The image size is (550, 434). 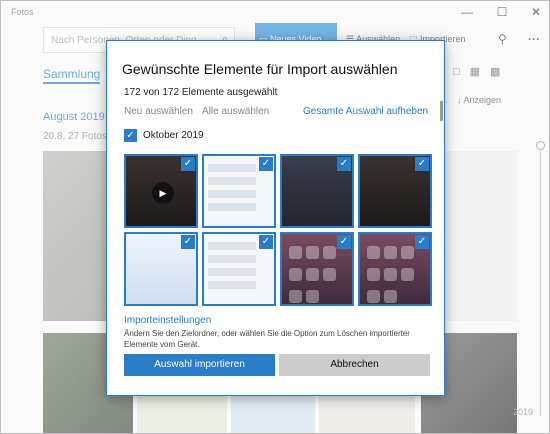 What do you see at coordinates (167, 320) in the screenshot?
I see `import-settings-link: Importeinstellungen` at bounding box center [167, 320].